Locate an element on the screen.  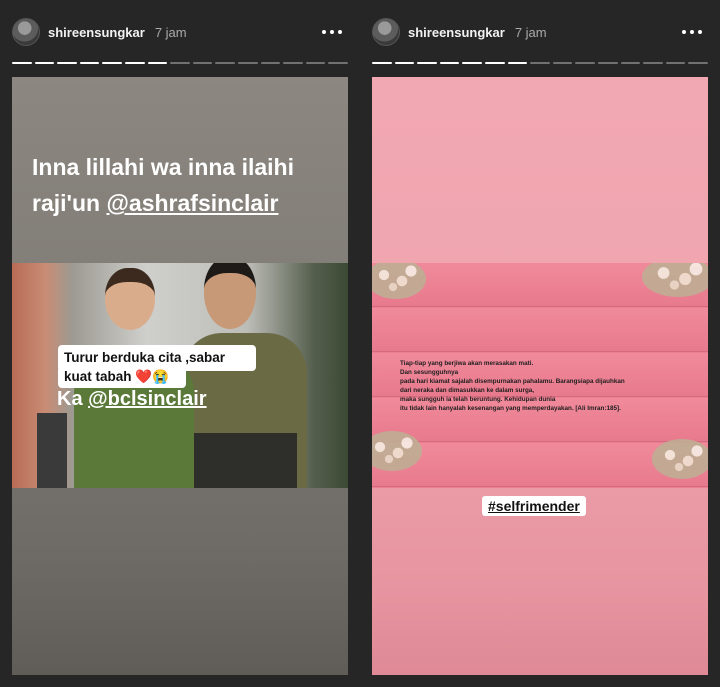
condolence-sticker-line-2: kuat tabah ❤️😭 is located at coordinates (122, 377).